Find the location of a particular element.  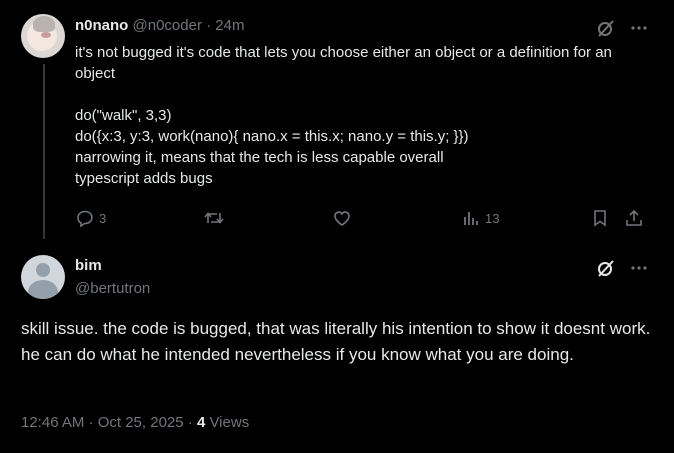

display-name: bim is located at coordinates (88, 265).